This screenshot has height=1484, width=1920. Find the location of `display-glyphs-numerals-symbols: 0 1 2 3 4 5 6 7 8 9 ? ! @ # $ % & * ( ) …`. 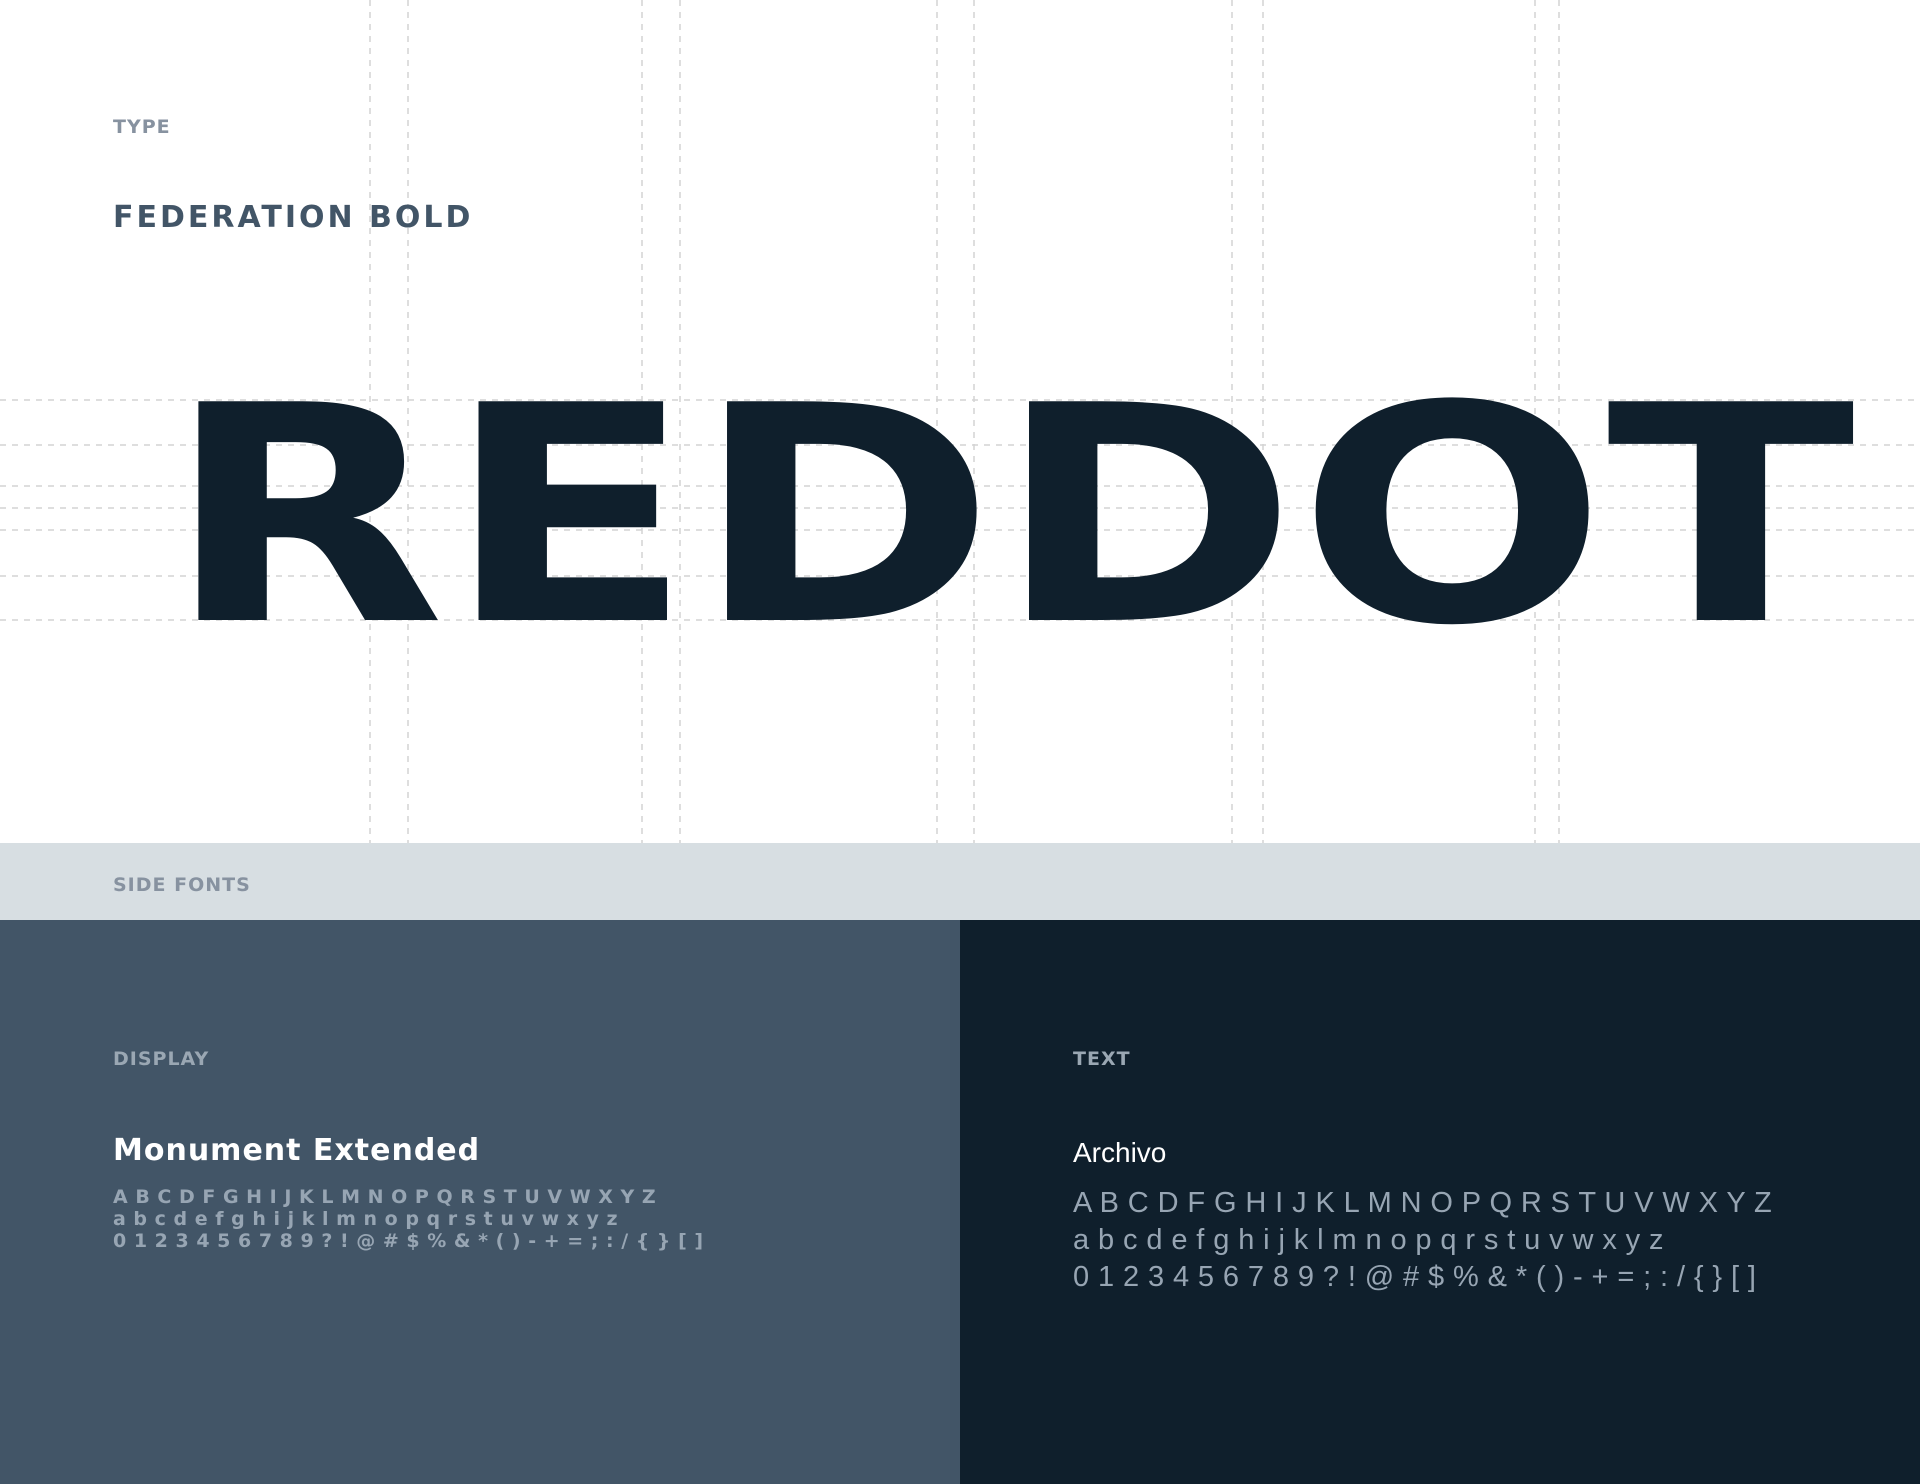

display-glyphs-numerals-symbols: 0 1 2 3 4 5 6 7 8 9 ? ! @ # $ % & * ( ) … is located at coordinates (408, 1241).